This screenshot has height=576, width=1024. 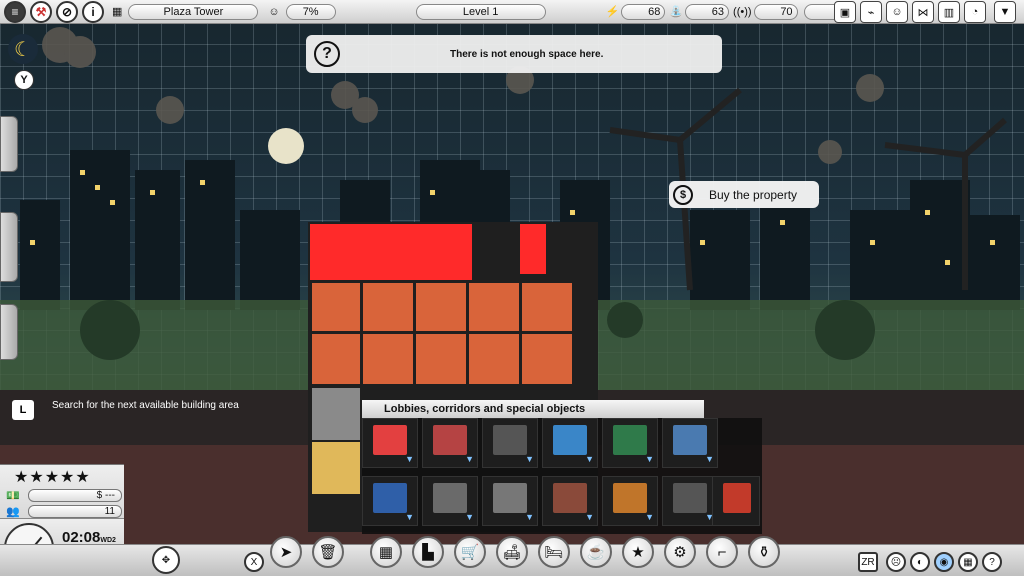 What do you see at coordinates (386, 552) in the screenshot?
I see `build-lobby-tool: ▦` at bounding box center [386, 552].